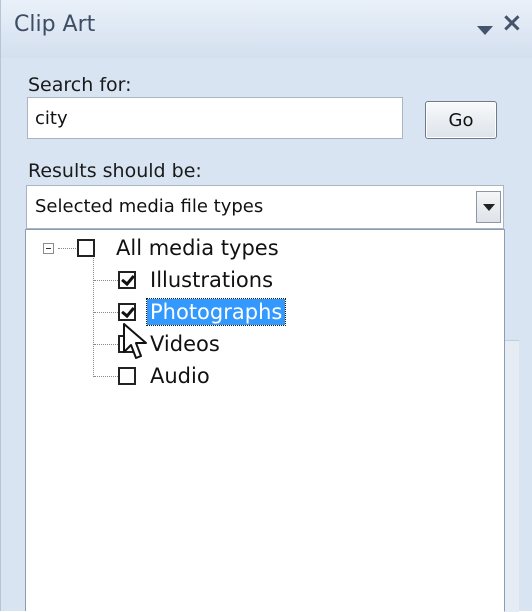 The height and width of the screenshot is (612, 532). What do you see at coordinates (216, 312) in the screenshot?
I see `tree-label-photographs: Photographs` at bounding box center [216, 312].